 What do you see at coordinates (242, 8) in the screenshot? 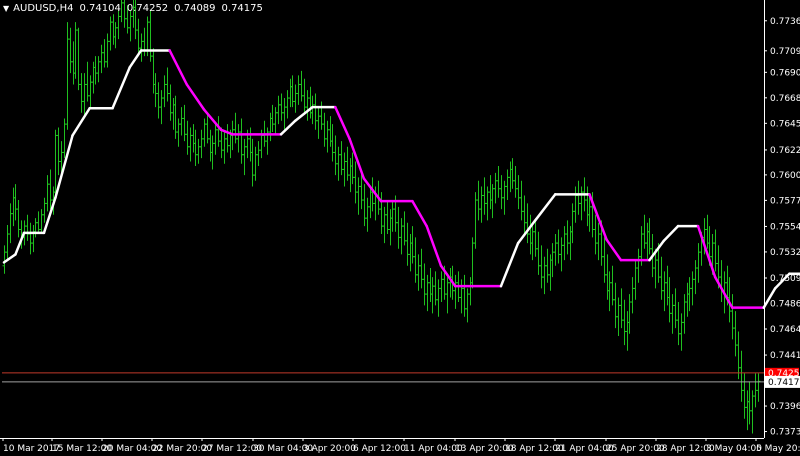
I see `close-value: 0.74175` at bounding box center [242, 8].